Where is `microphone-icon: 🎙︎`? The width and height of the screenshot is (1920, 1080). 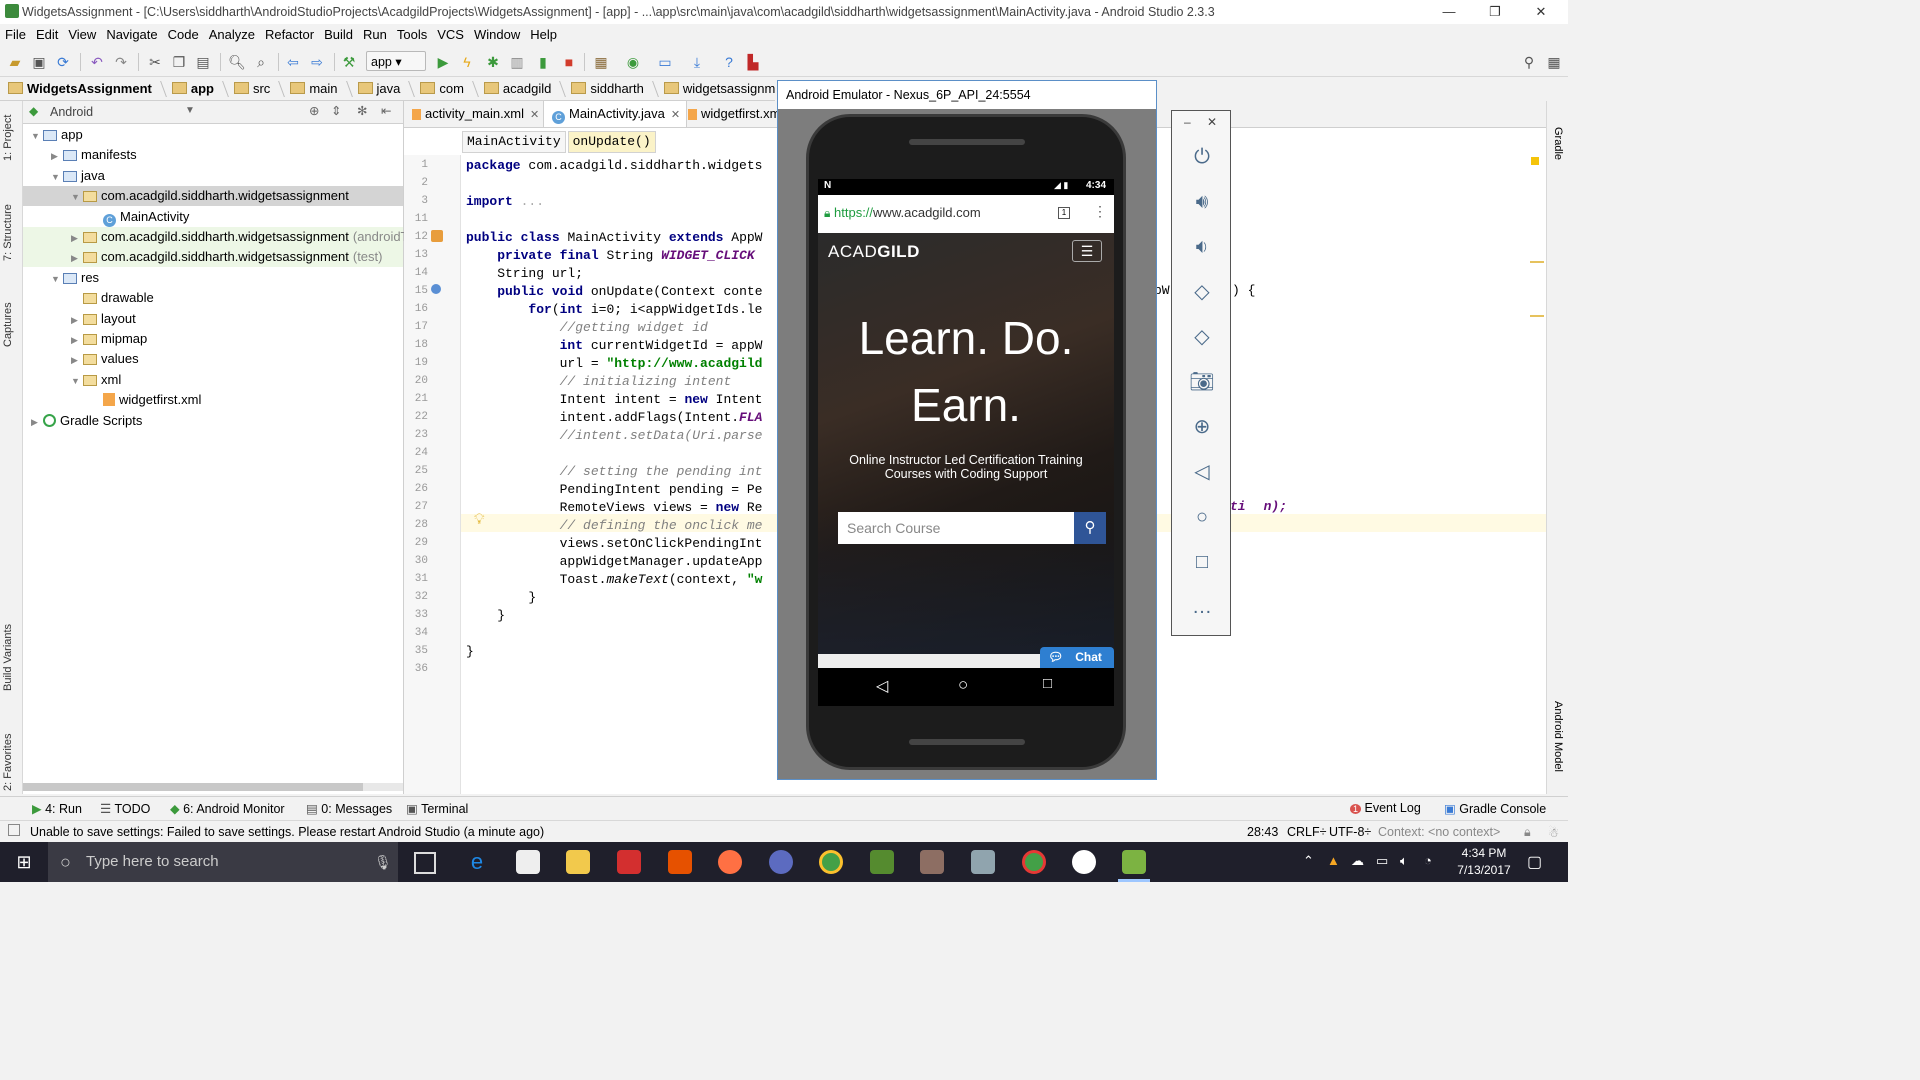 microphone-icon: 🎙︎ is located at coordinates (383, 862).